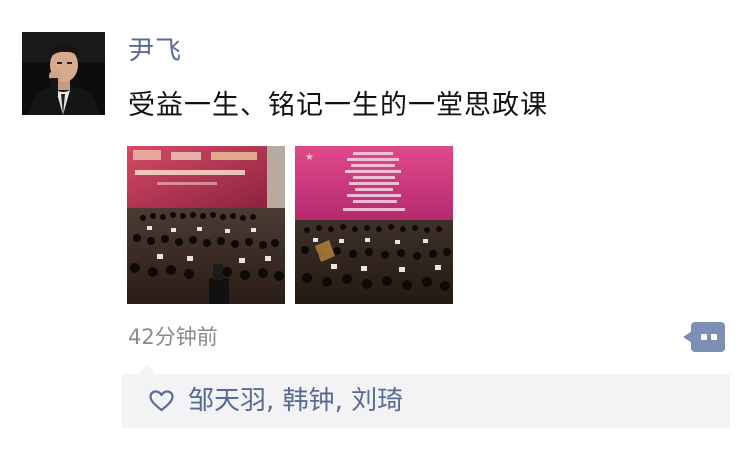 Image resolution: width=738 pixels, height=460 pixels. What do you see at coordinates (173, 337) in the screenshot?
I see `post-timestamp: 42分钟前` at bounding box center [173, 337].